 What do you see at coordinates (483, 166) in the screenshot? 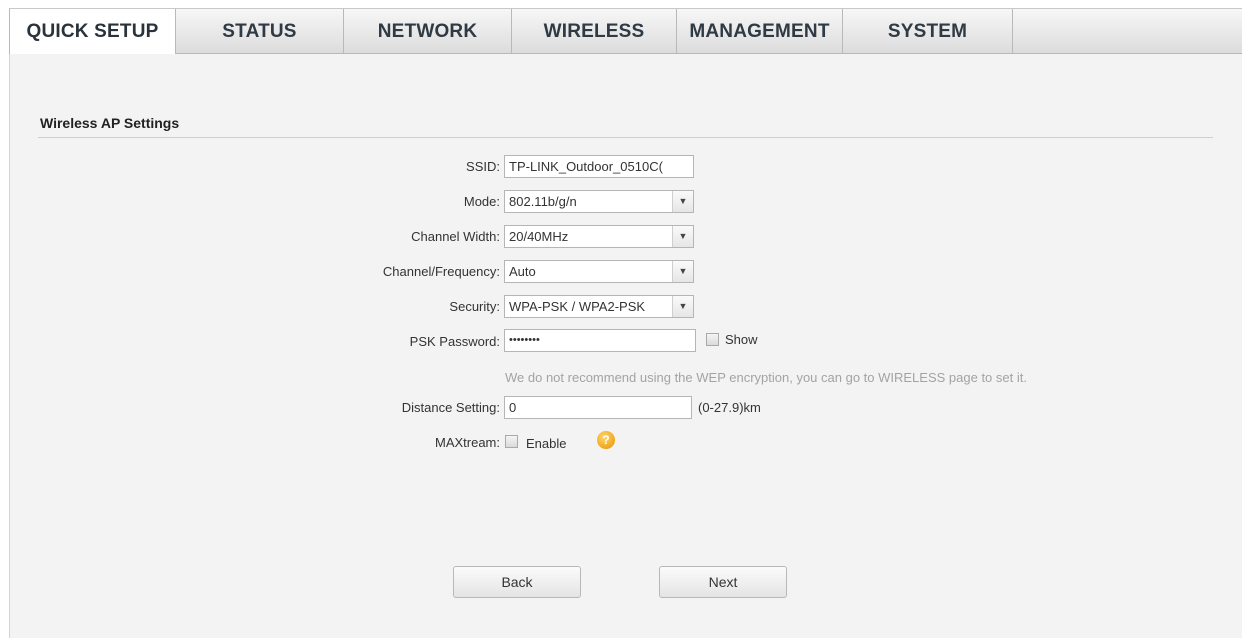
I see `ssid-label: SSID:` at bounding box center [483, 166].